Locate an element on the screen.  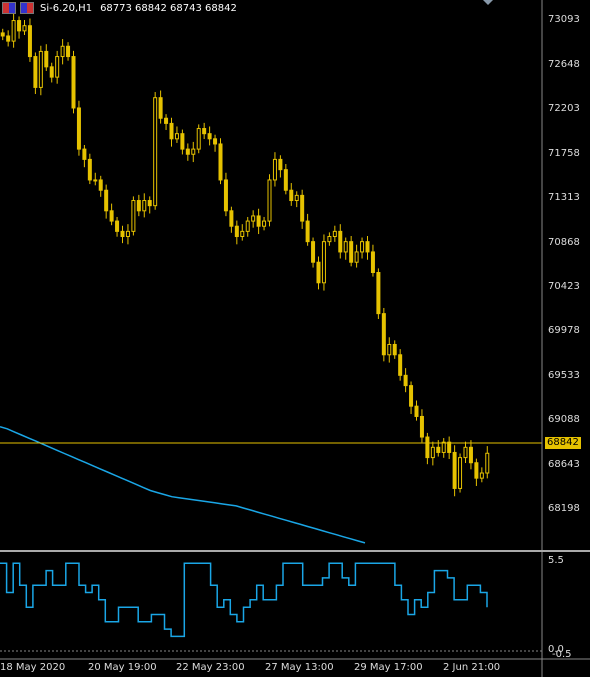
scroll-marker-icon is located at coordinates (488, 2).